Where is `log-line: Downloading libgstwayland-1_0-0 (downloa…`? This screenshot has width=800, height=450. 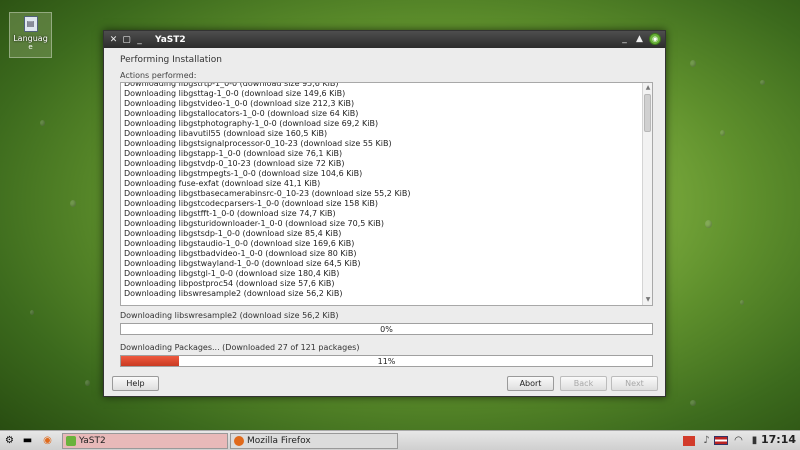
log-line: Downloading libgstwayland-1_0-0 (downloa… is located at coordinates (242, 263).